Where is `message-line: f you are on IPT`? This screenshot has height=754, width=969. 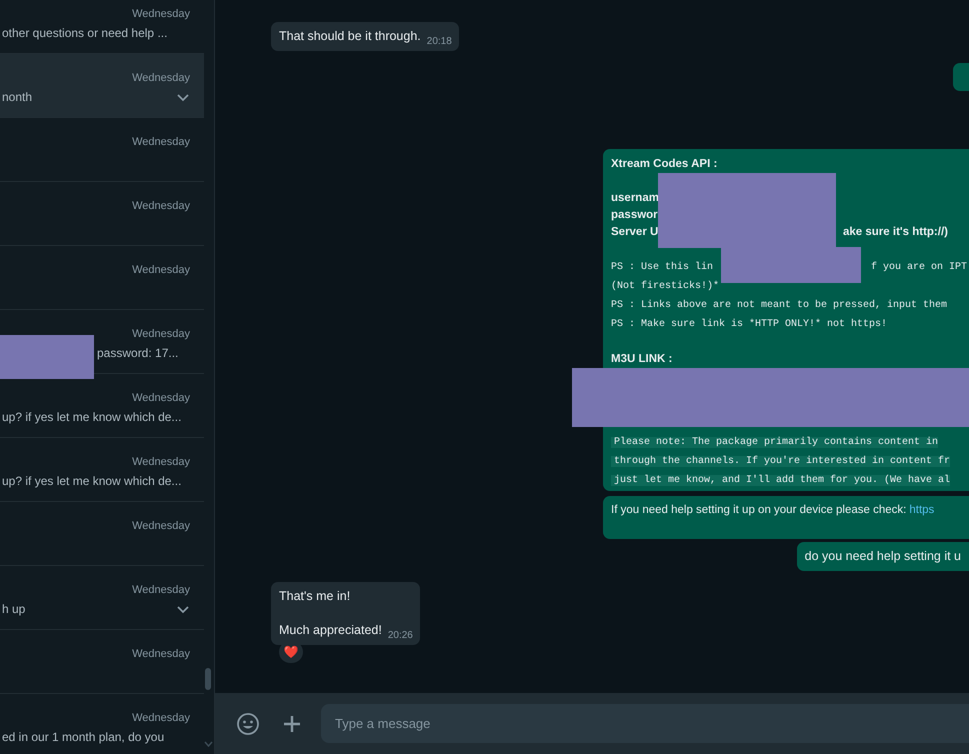
message-line: f you are on IPT is located at coordinates (919, 267).